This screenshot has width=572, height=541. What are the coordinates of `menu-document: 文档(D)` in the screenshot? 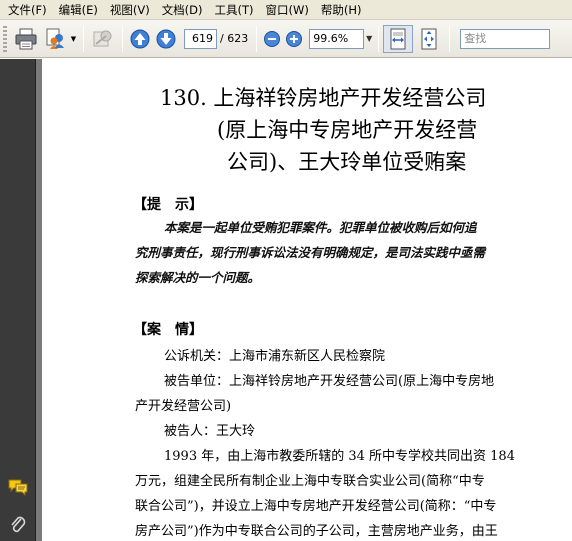 It's located at (182, 10).